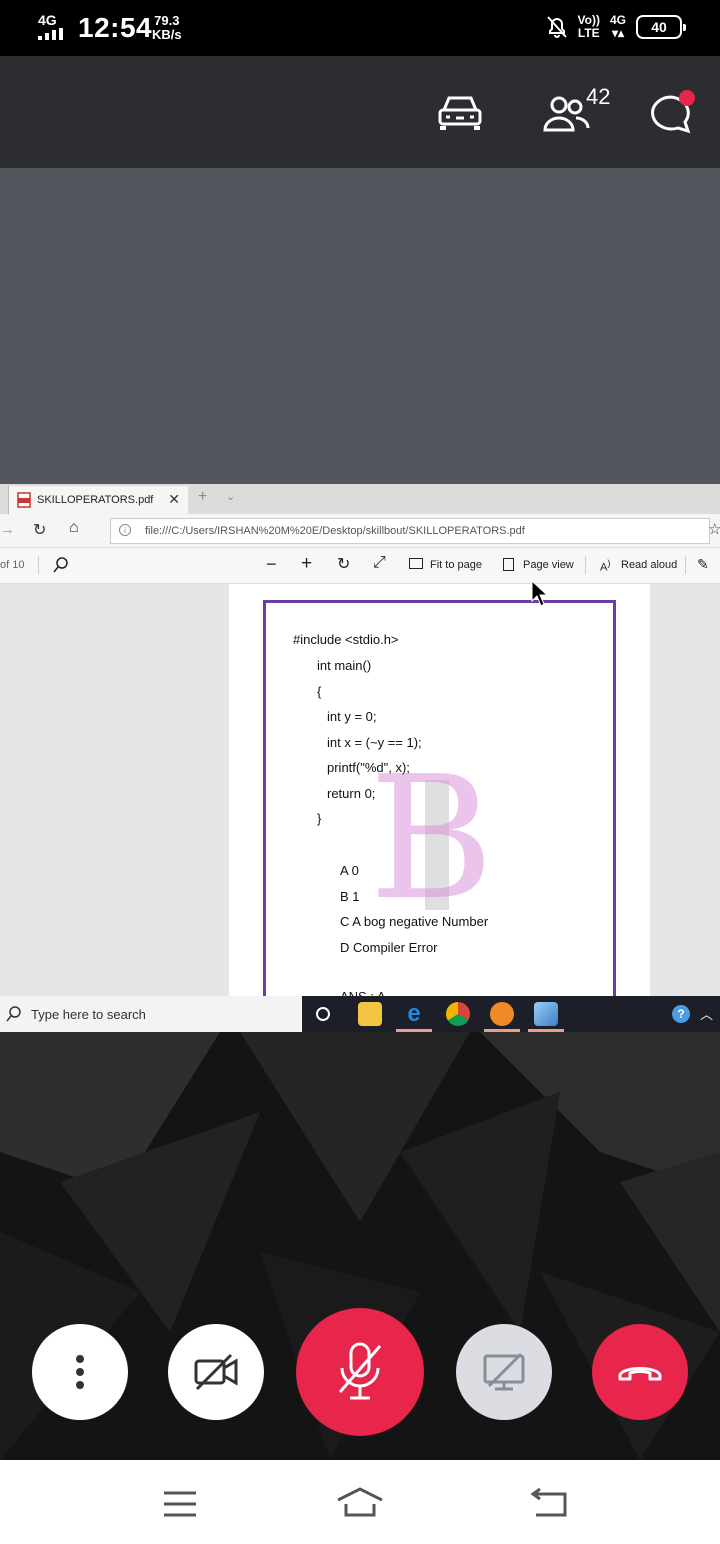 The height and width of the screenshot is (1544, 720). What do you see at coordinates (306, 564) in the screenshot?
I see `zoom-in-icon: +` at bounding box center [306, 564].